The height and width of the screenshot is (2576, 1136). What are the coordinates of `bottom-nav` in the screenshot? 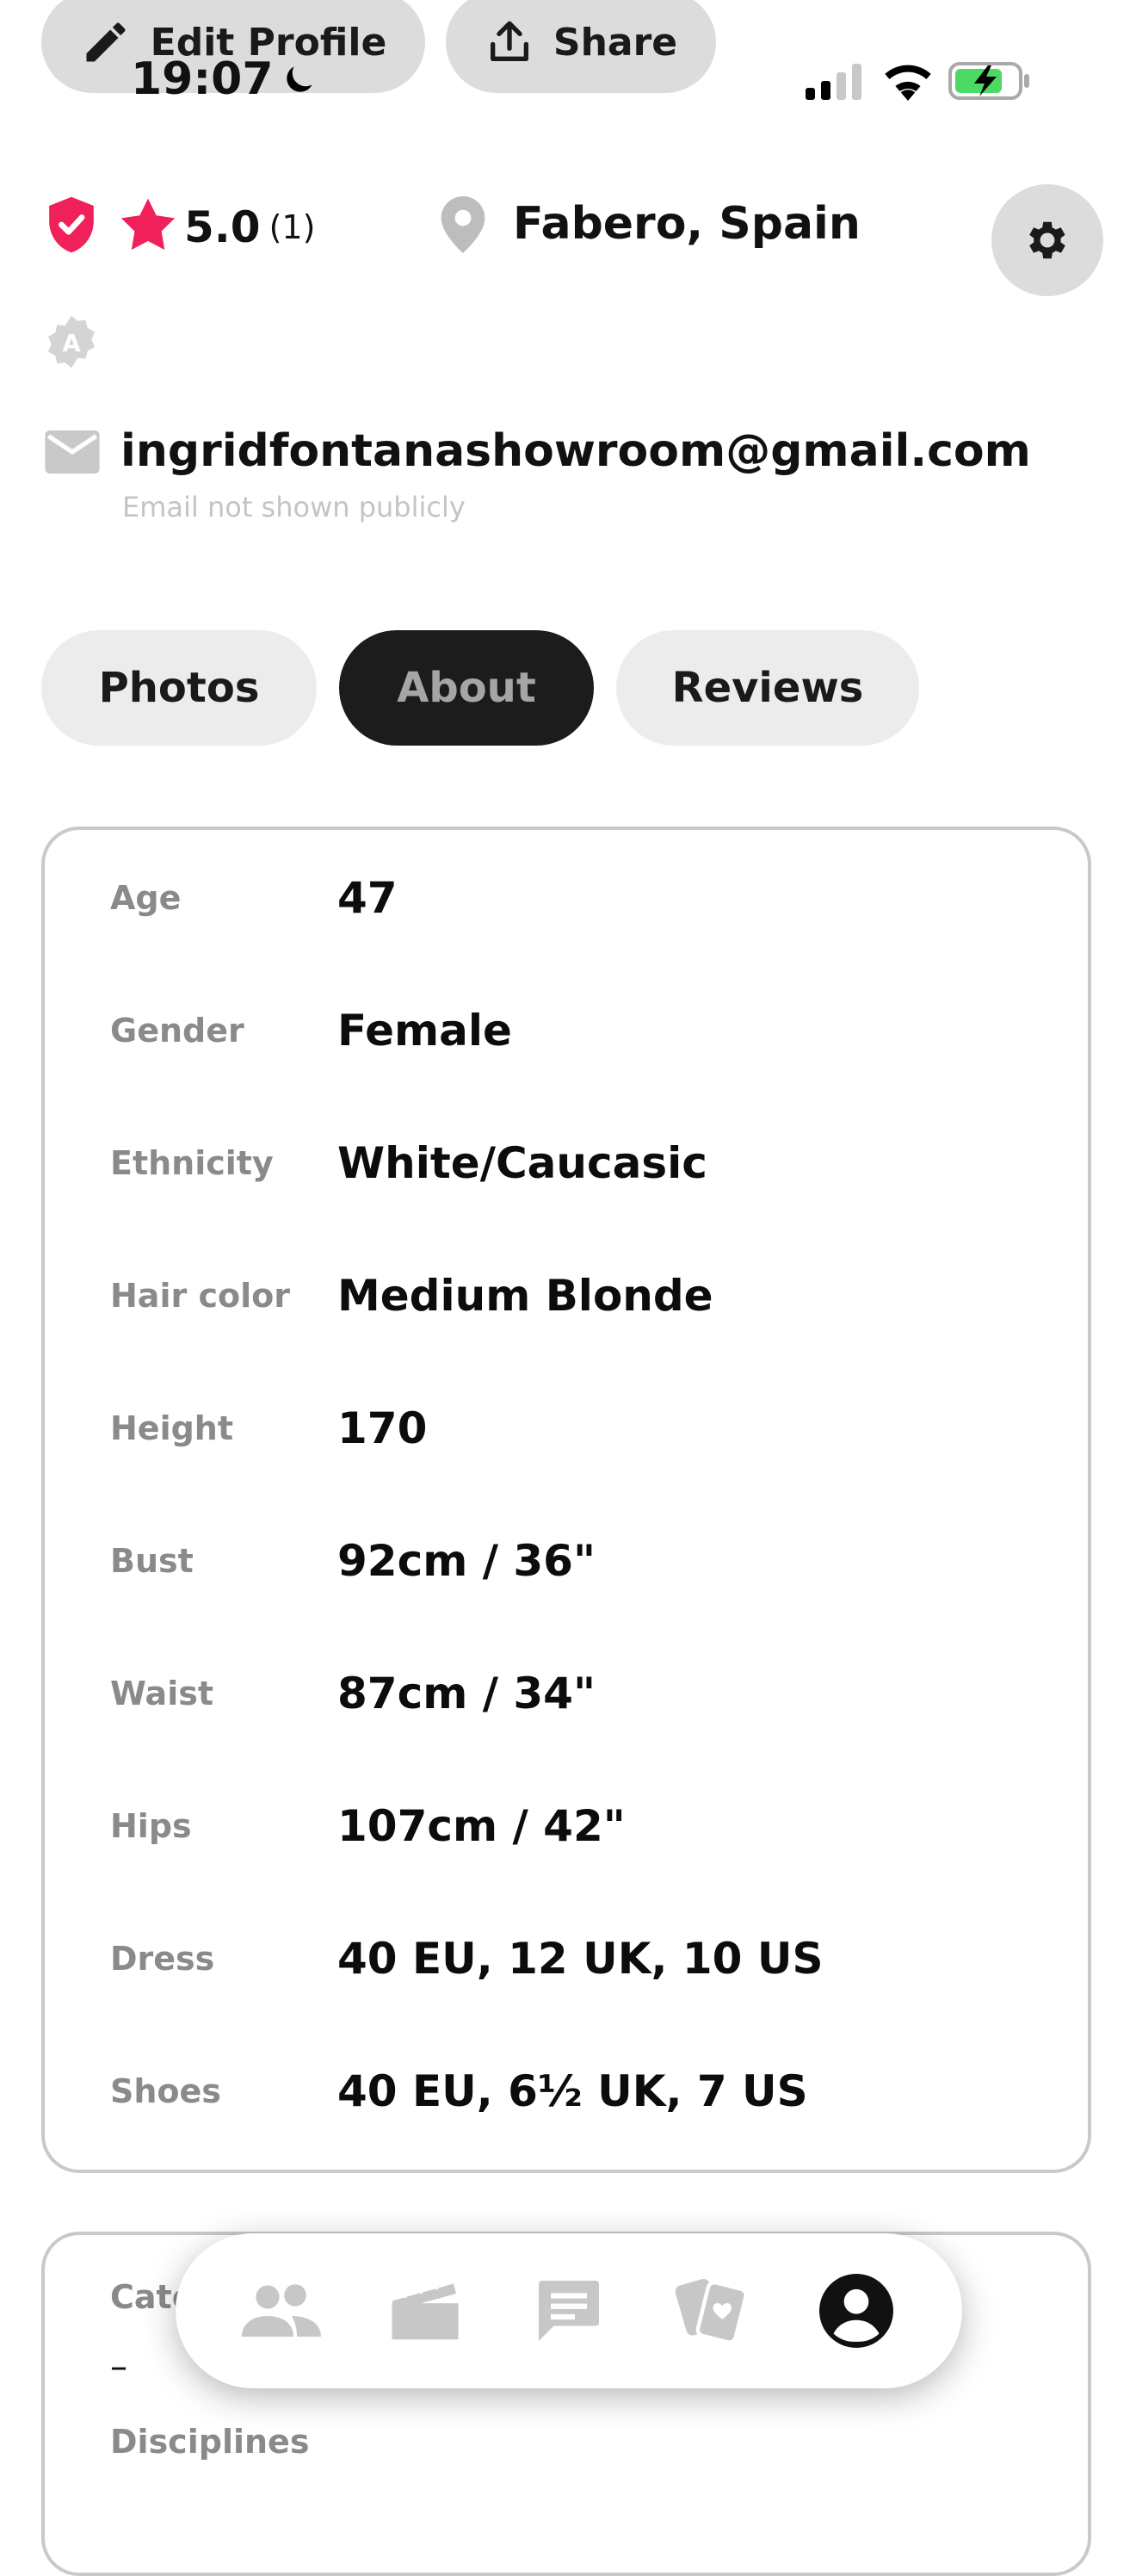 It's located at (569, 2310).